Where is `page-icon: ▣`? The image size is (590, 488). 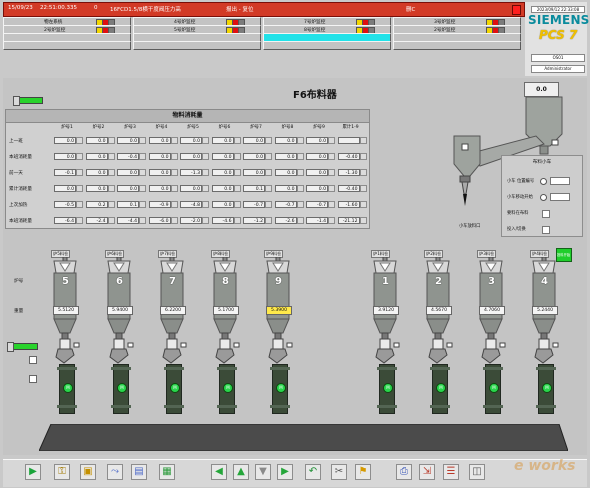
page-icon: ▣ is located at coordinates (88, 472).